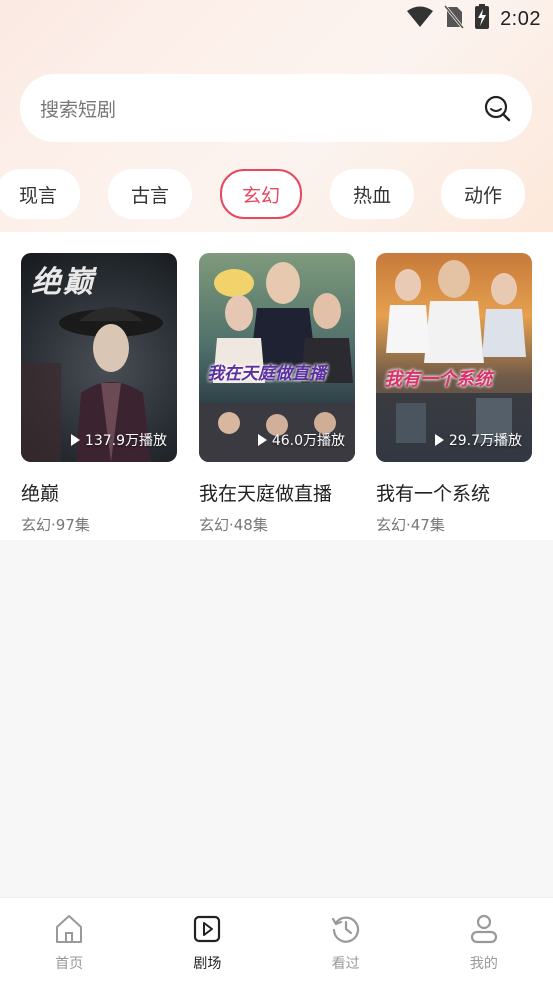  Describe the element at coordinates (482, 19) in the screenshot. I see `battery-charging-icon` at that location.